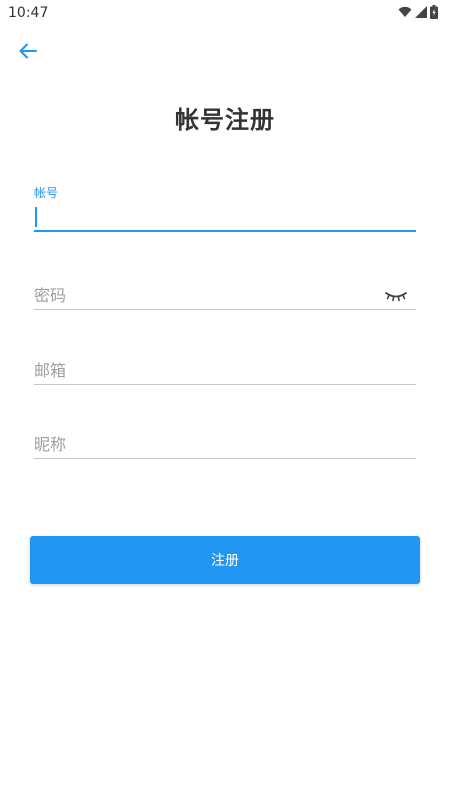 The width and height of the screenshot is (450, 800). What do you see at coordinates (204, 217) in the screenshot?
I see `account-input` at bounding box center [204, 217].